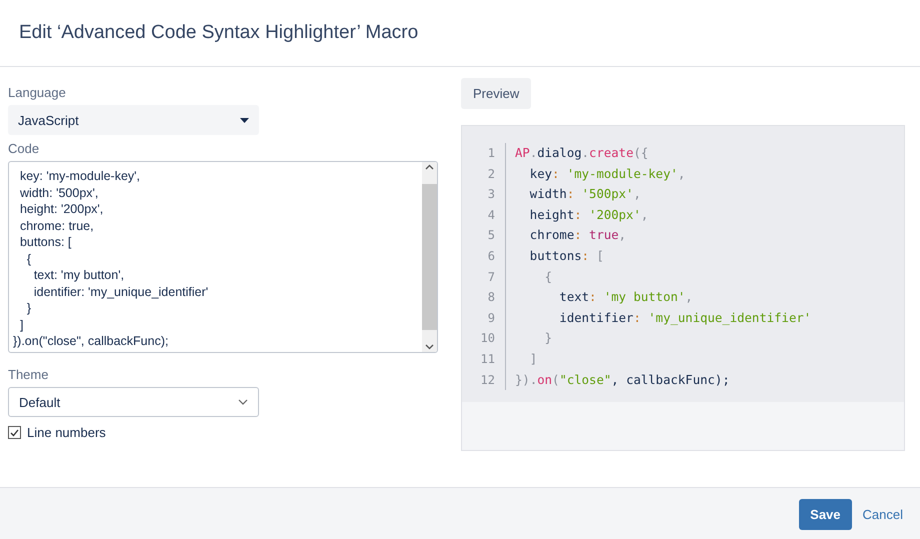  Describe the element at coordinates (490, 277) in the screenshot. I see `line-number: 7` at that location.